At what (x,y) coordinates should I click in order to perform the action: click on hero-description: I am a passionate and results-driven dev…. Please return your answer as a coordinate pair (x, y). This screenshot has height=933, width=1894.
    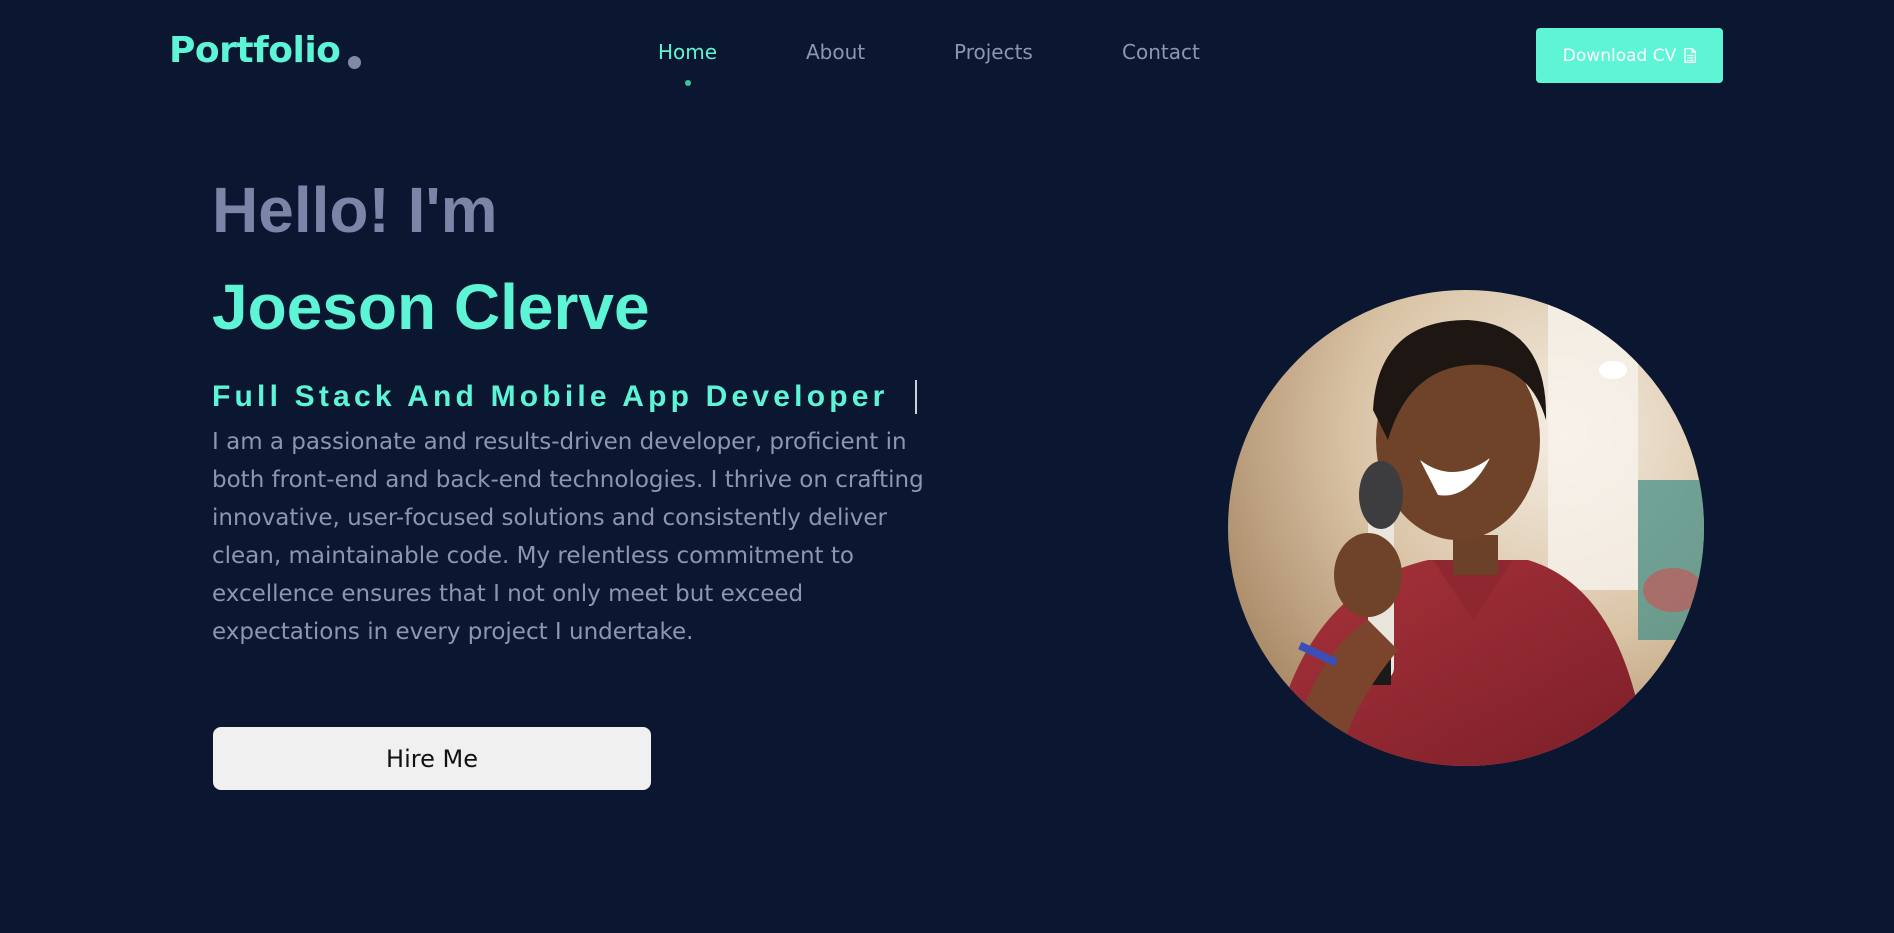
    Looking at the image, I should click on (568, 537).